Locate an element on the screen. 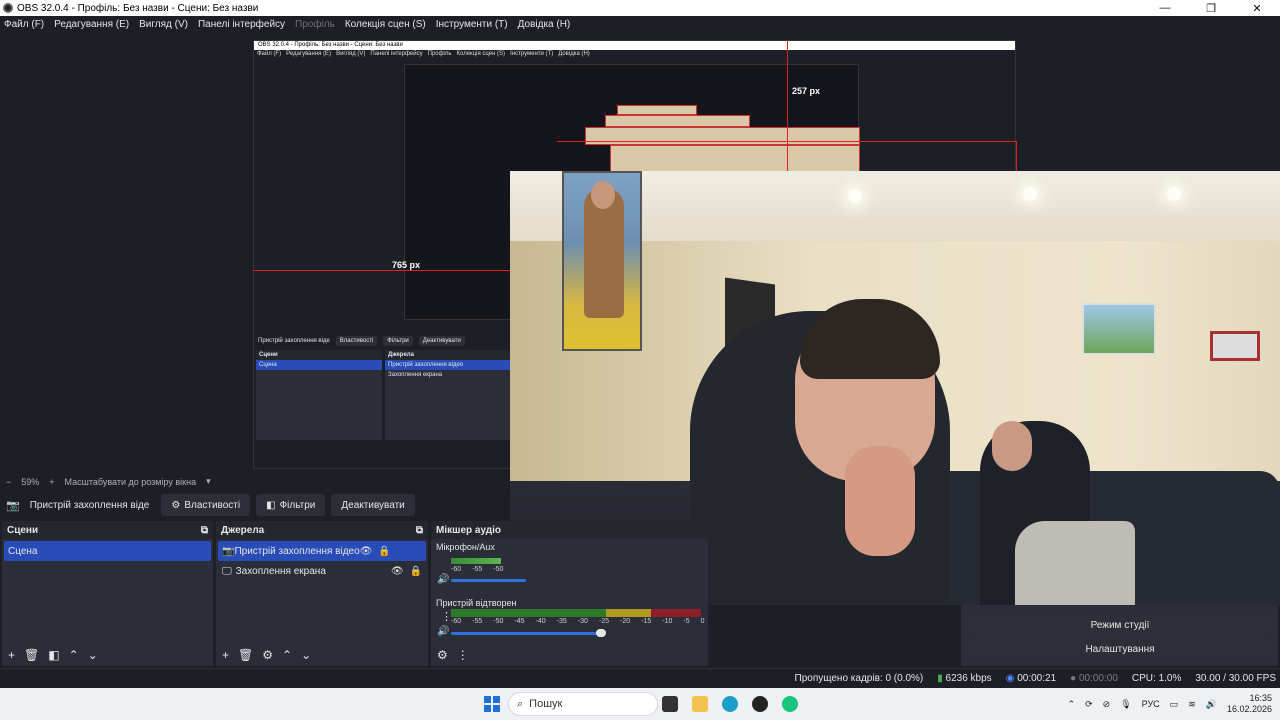 The width and height of the screenshot is (1280, 720). studio-mode-button: Режим студії is located at coordinates (1120, 625).